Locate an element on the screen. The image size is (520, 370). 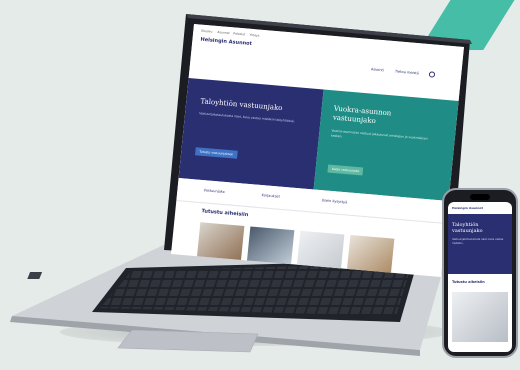
nav-item: Etusivu is located at coordinates (206, 31).